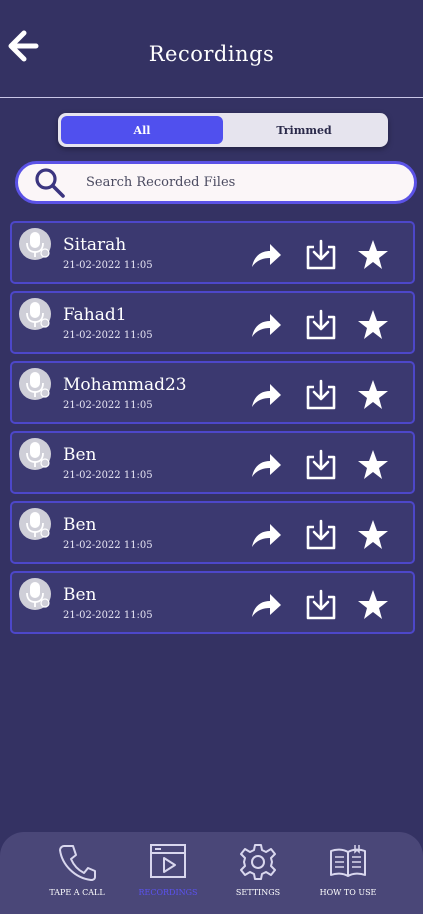 This screenshot has width=423, height=914. I want to click on phone-icon, so click(77, 863).